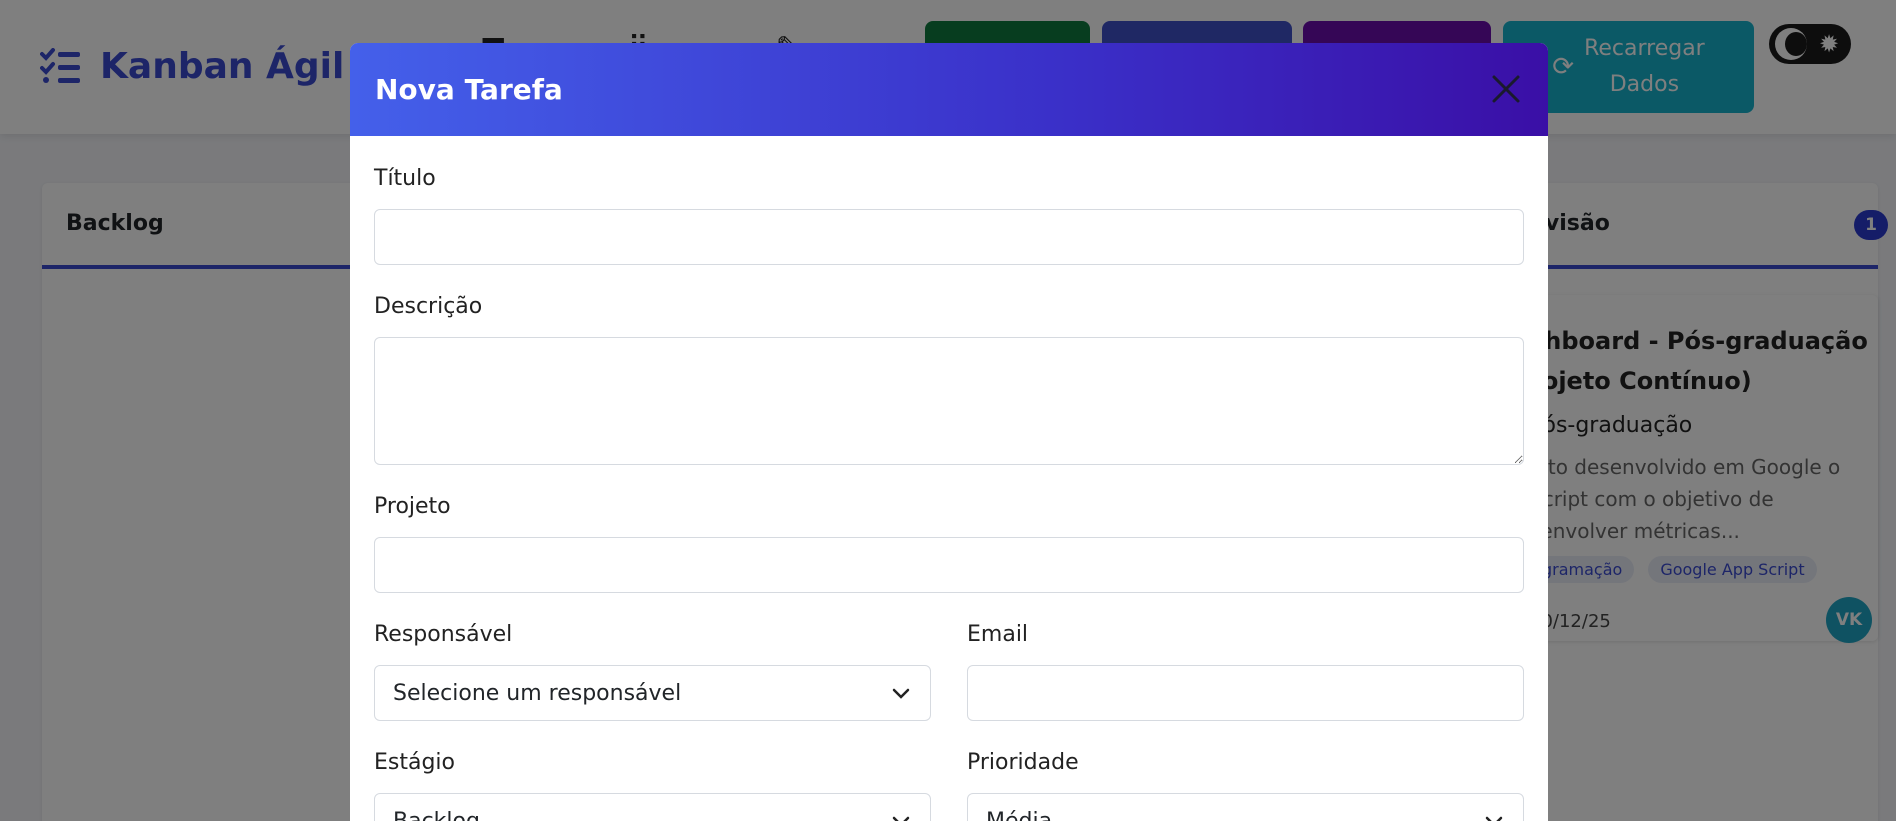  Describe the element at coordinates (412, 506) in the screenshot. I see `project-label: Projeto` at that location.